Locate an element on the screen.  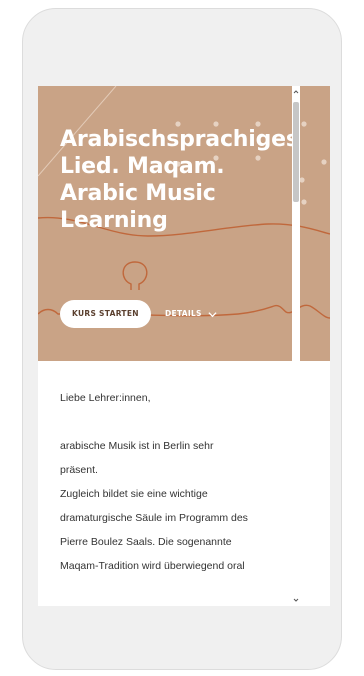
course-title-line: Arabic Music is located at coordinates (138, 193).